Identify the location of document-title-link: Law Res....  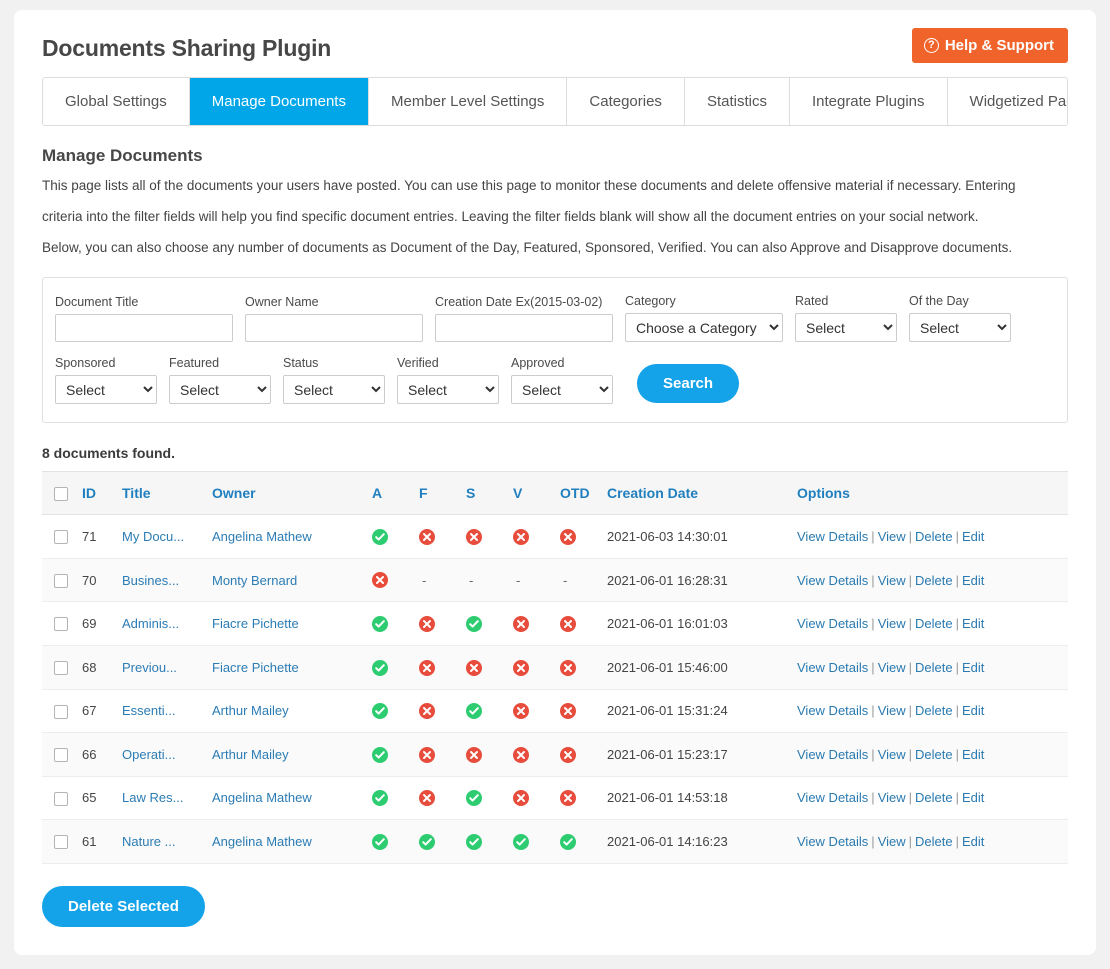
(152, 797).